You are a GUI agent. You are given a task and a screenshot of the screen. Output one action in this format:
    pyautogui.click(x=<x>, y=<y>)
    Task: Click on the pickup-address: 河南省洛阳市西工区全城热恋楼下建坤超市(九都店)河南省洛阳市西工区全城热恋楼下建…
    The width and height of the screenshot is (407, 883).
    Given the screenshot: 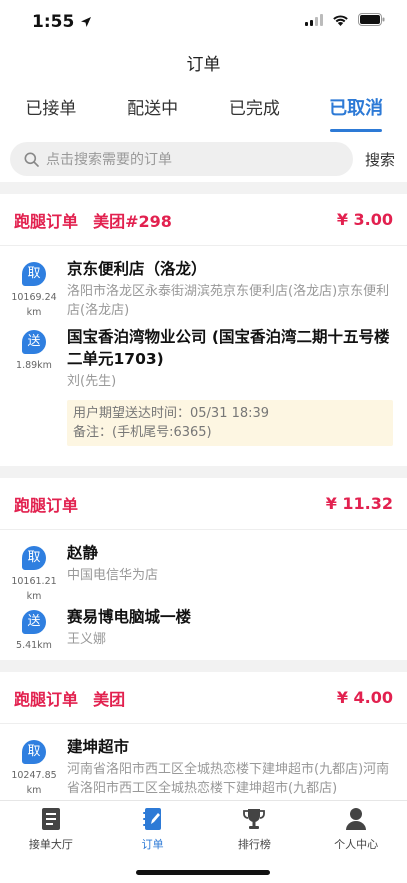 What is the action you would take?
    pyautogui.click(x=228, y=779)
    